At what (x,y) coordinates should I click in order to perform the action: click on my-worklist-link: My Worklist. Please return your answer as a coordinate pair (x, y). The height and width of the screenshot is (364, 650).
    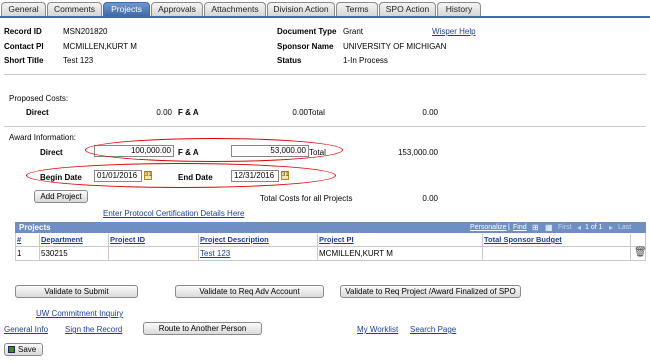
    Looking at the image, I should click on (377, 329).